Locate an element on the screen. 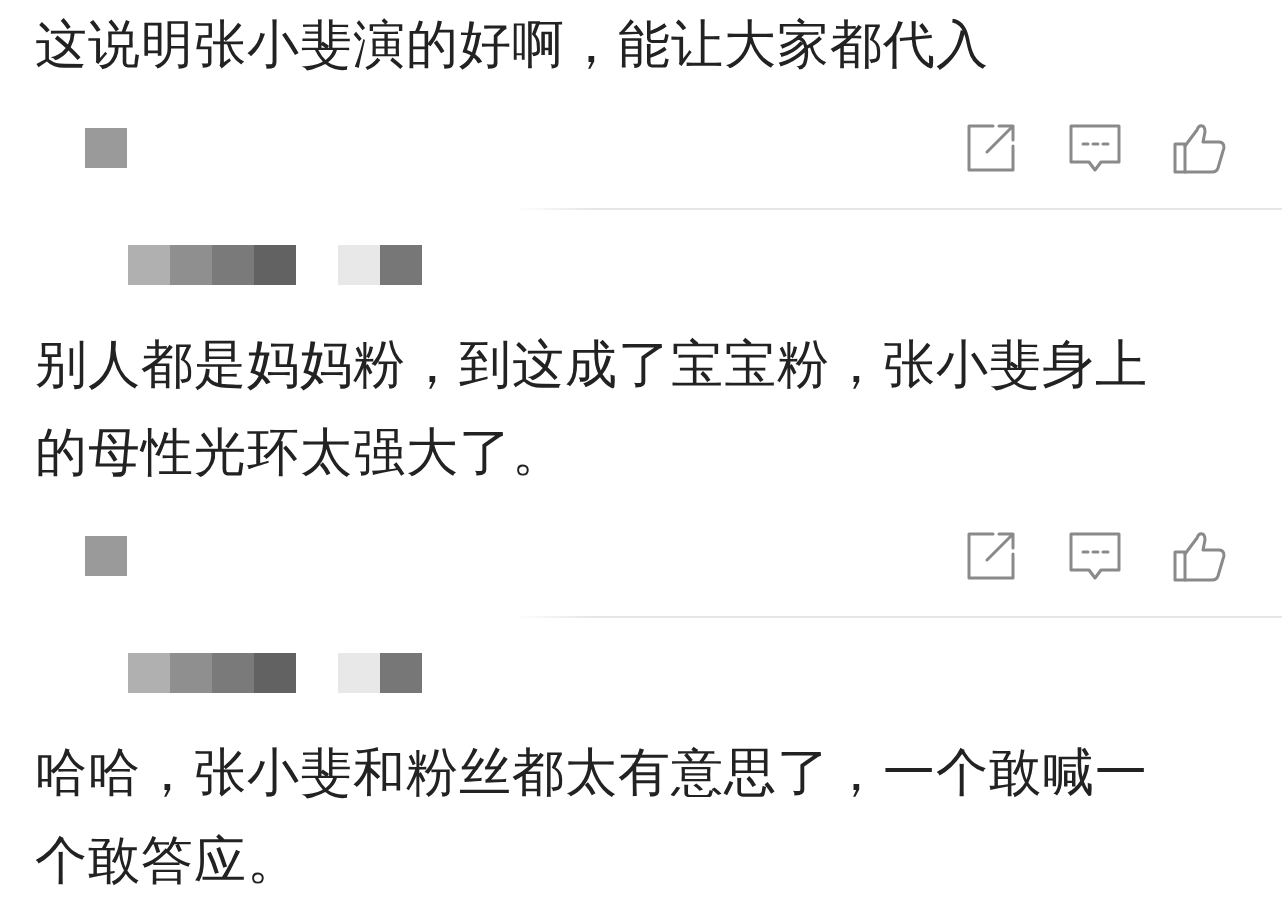  comment-text: 这说明张小斐演的好啊，能让大家都代入 is located at coordinates (512, 44).